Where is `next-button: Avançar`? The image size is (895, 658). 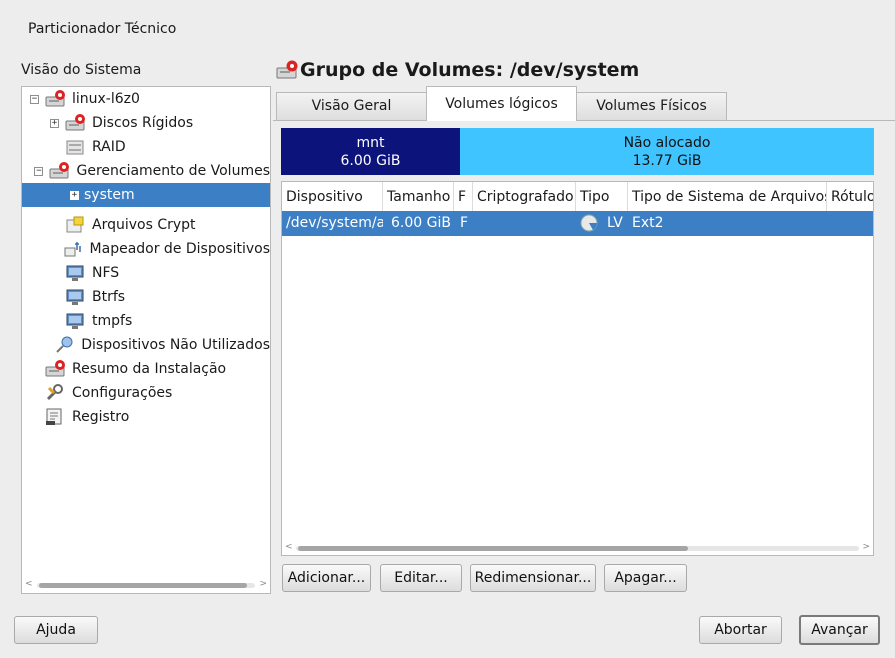 next-button: Avançar is located at coordinates (839, 630).